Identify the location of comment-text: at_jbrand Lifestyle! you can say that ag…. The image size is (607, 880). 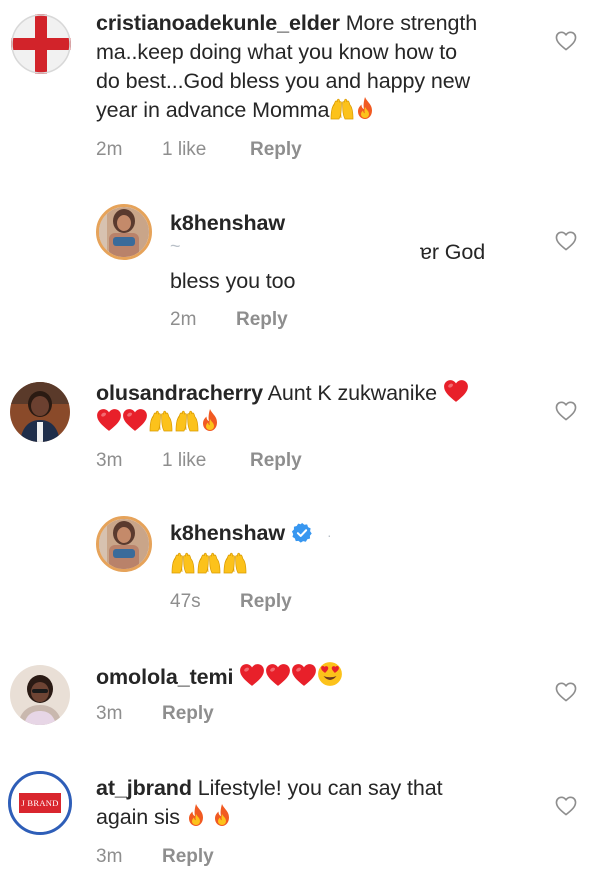
(269, 802).